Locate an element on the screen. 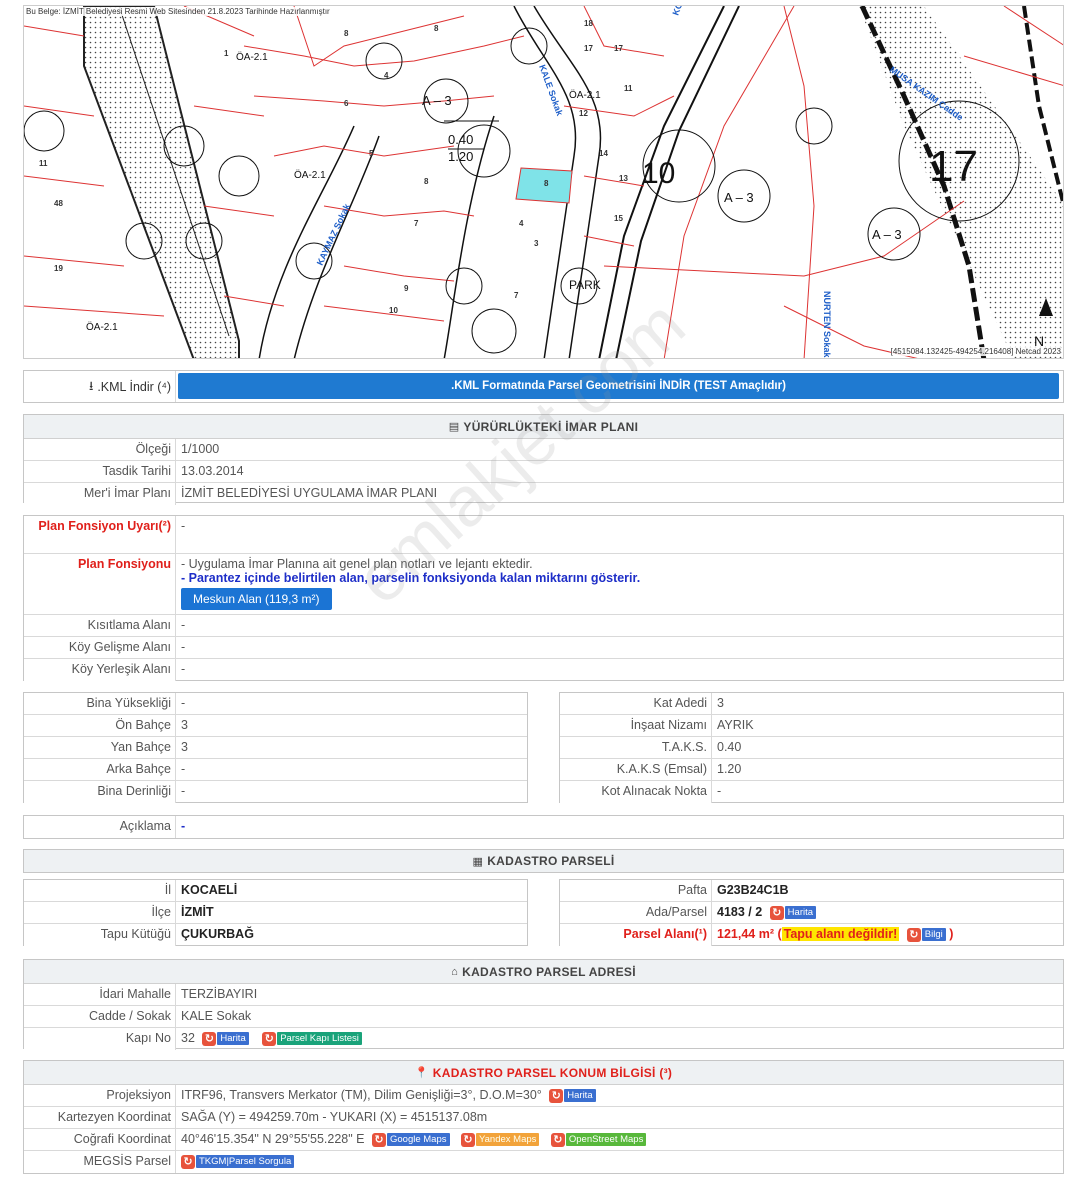  projection-harita-link: ↻ Harita is located at coordinates (572, 1095).